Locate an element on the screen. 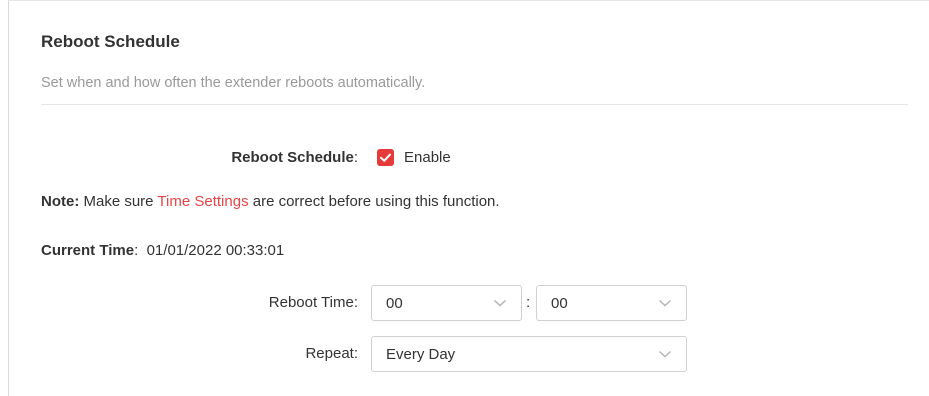 The height and width of the screenshot is (396, 929). reboot-hour-select: 00 is located at coordinates (446, 303).